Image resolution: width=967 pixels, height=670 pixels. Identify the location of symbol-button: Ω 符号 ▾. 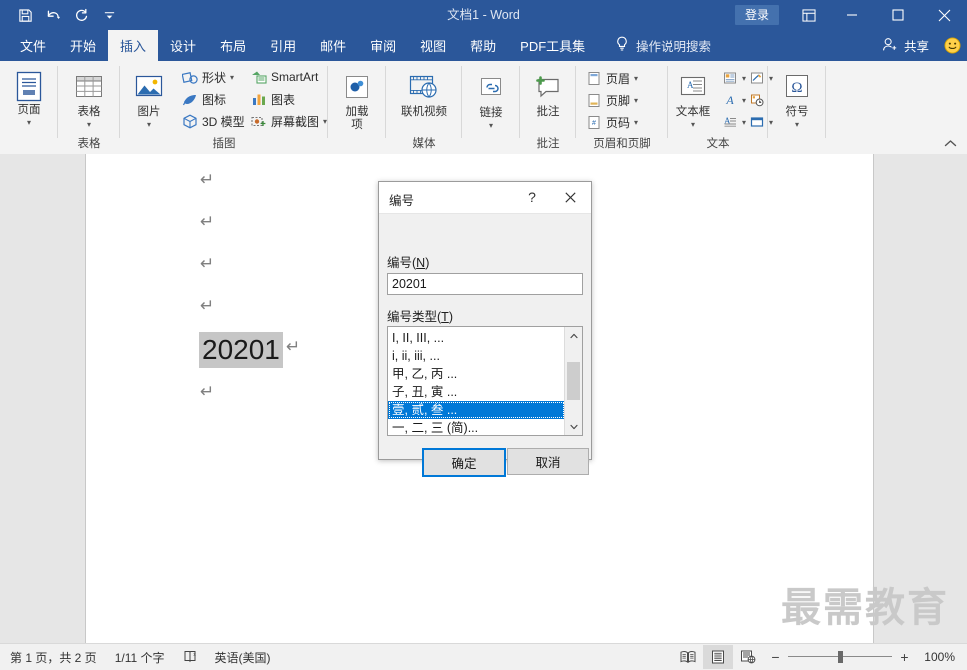
(797, 97).